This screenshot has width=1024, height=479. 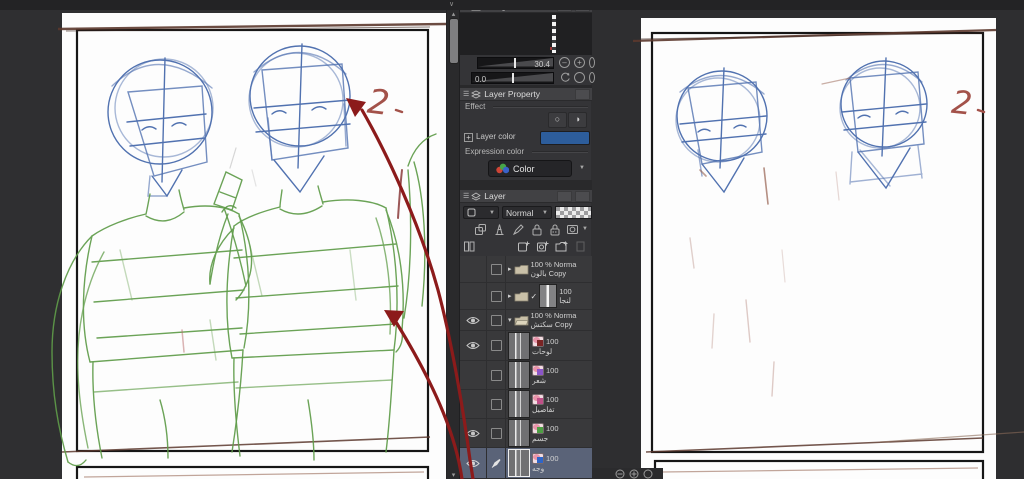 I want to click on zoom-fit-button, so click(x=592, y=62).